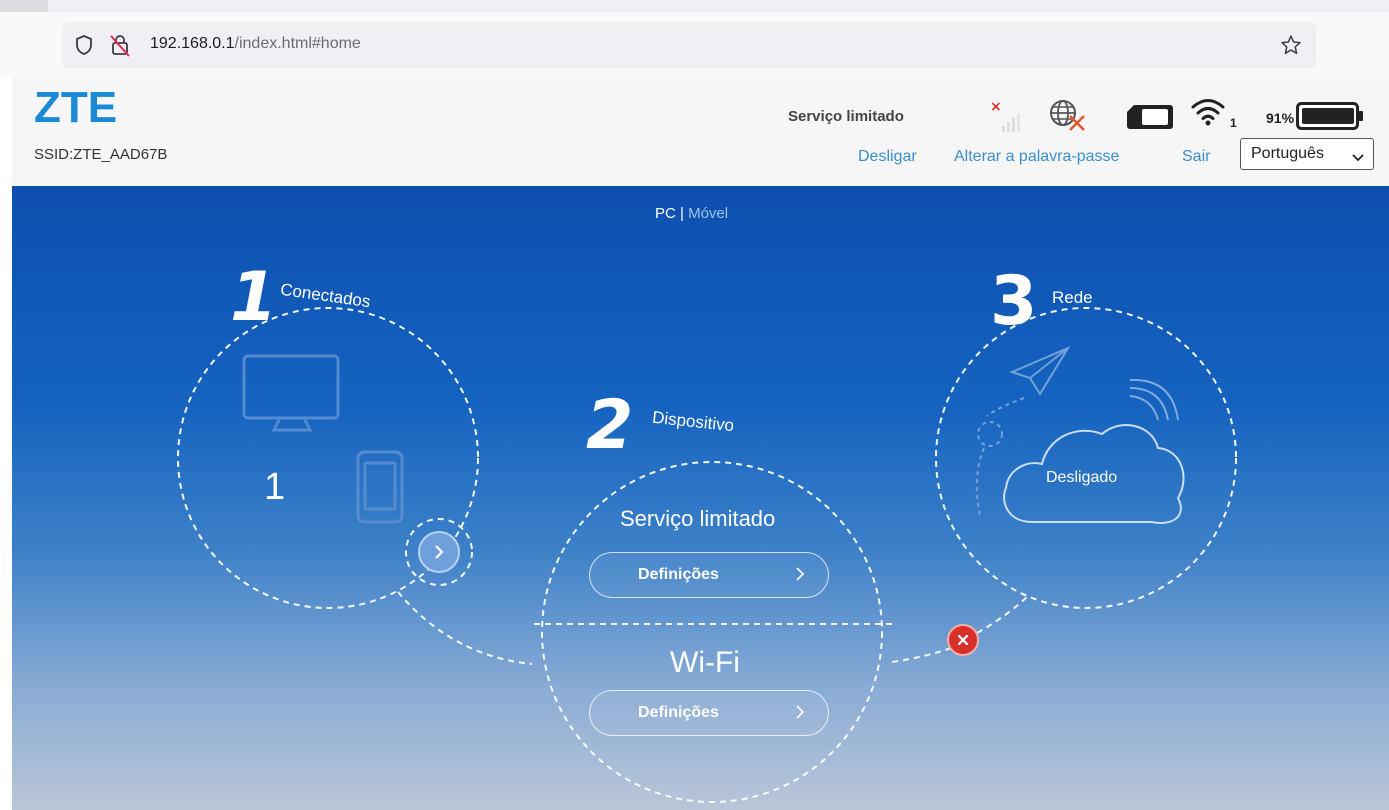 This screenshot has width=1389, height=810. I want to click on network-status-text: Serviço limitado, so click(846, 116).